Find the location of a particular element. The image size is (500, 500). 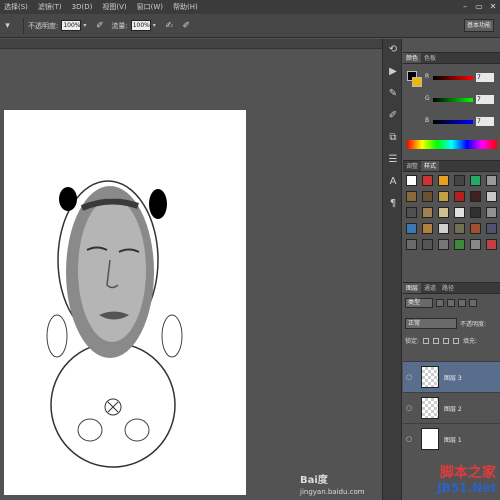

layer-name: 图层 3 is located at coordinates (453, 378).